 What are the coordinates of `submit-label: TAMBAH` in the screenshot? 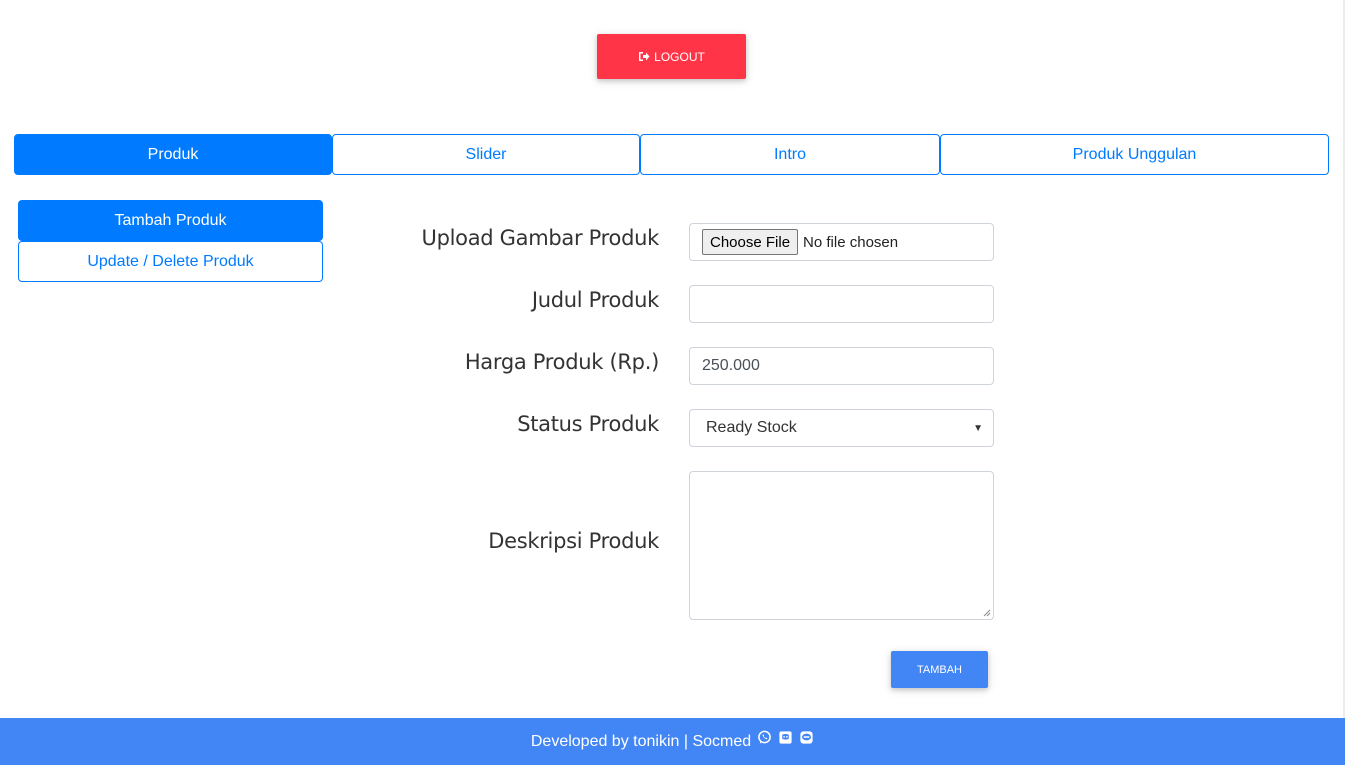 It's located at (939, 669).